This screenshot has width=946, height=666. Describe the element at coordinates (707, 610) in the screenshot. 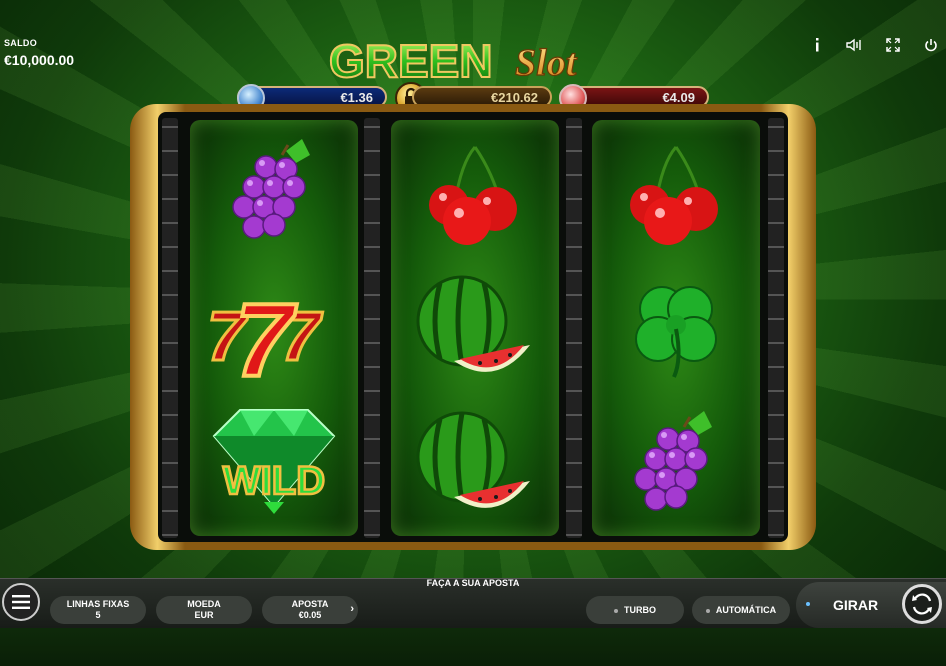

I see `autoplay-indicator-icon` at that location.